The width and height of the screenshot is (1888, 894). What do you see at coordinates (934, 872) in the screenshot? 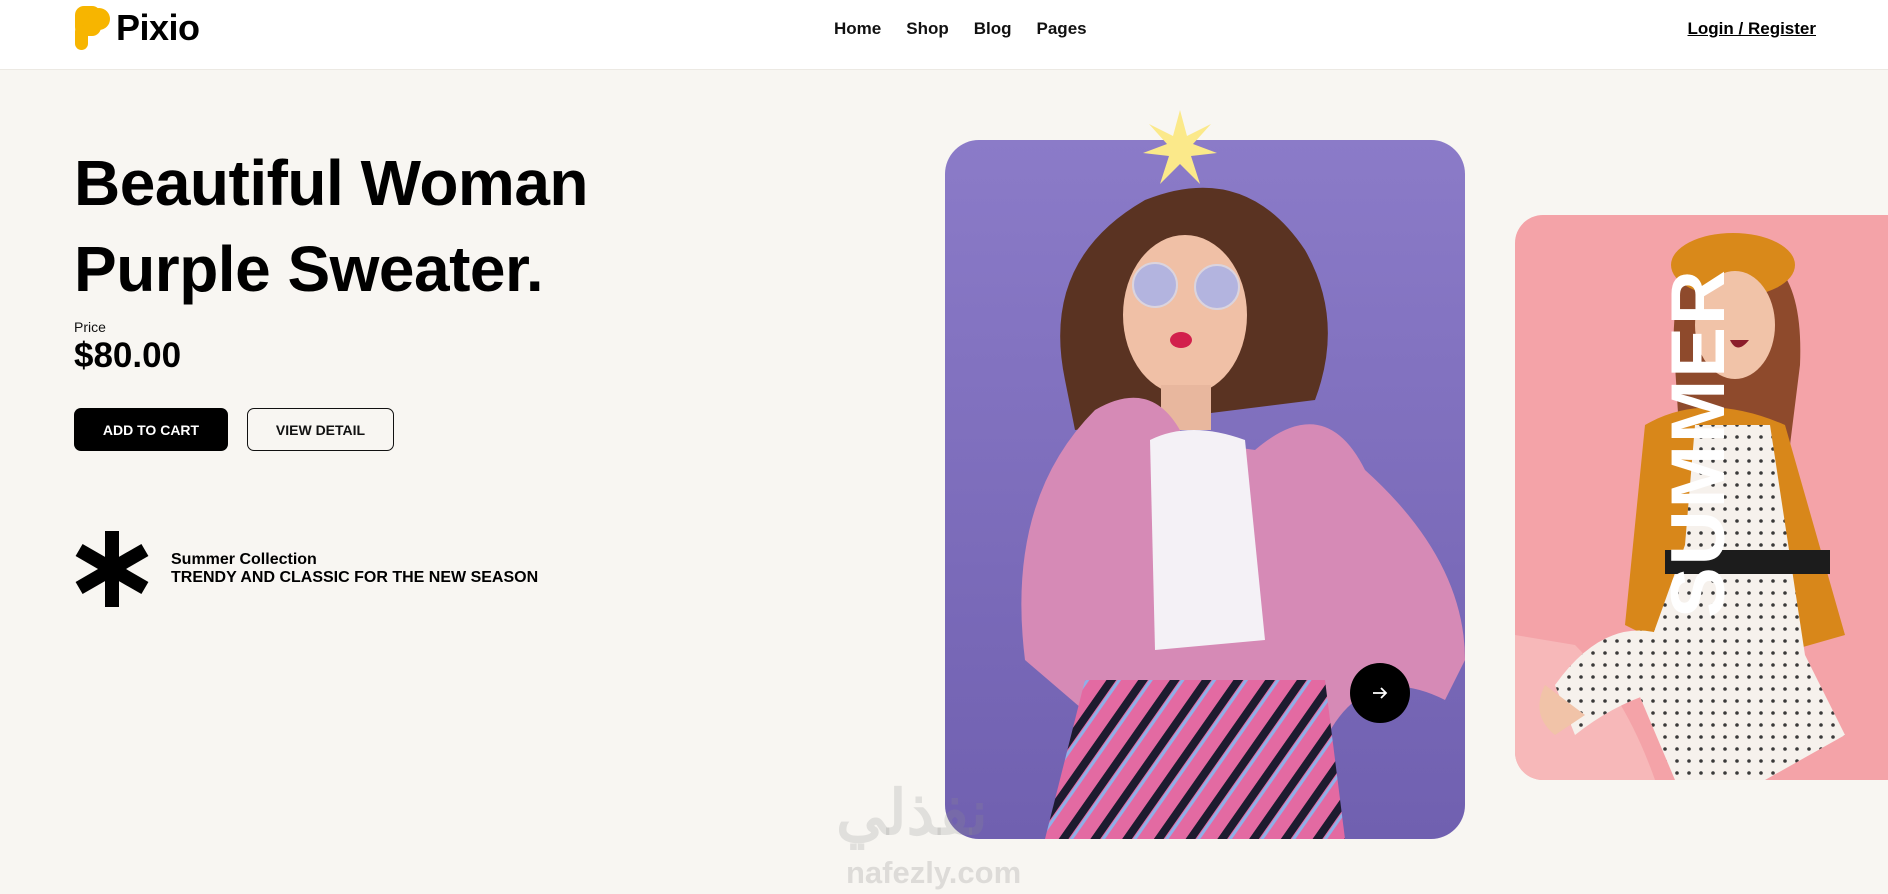
I see `watermark-latin: nafezly.com` at bounding box center [934, 872].